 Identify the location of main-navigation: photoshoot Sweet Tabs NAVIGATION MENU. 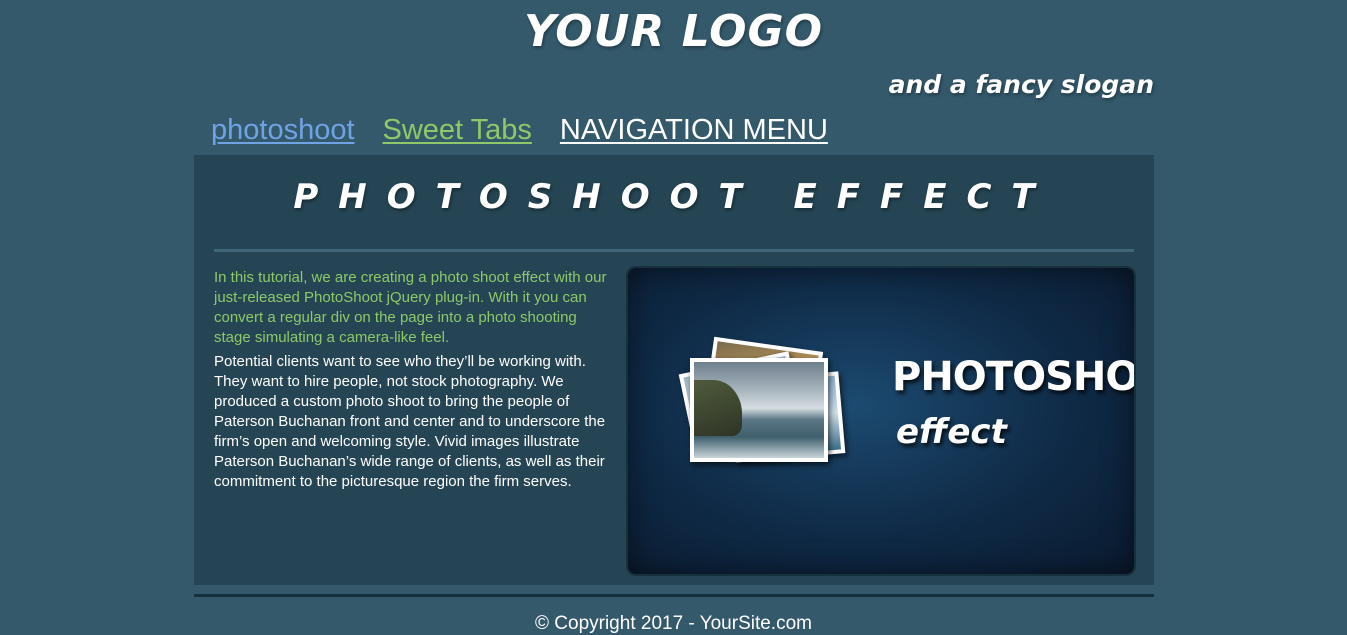
(519, 132).